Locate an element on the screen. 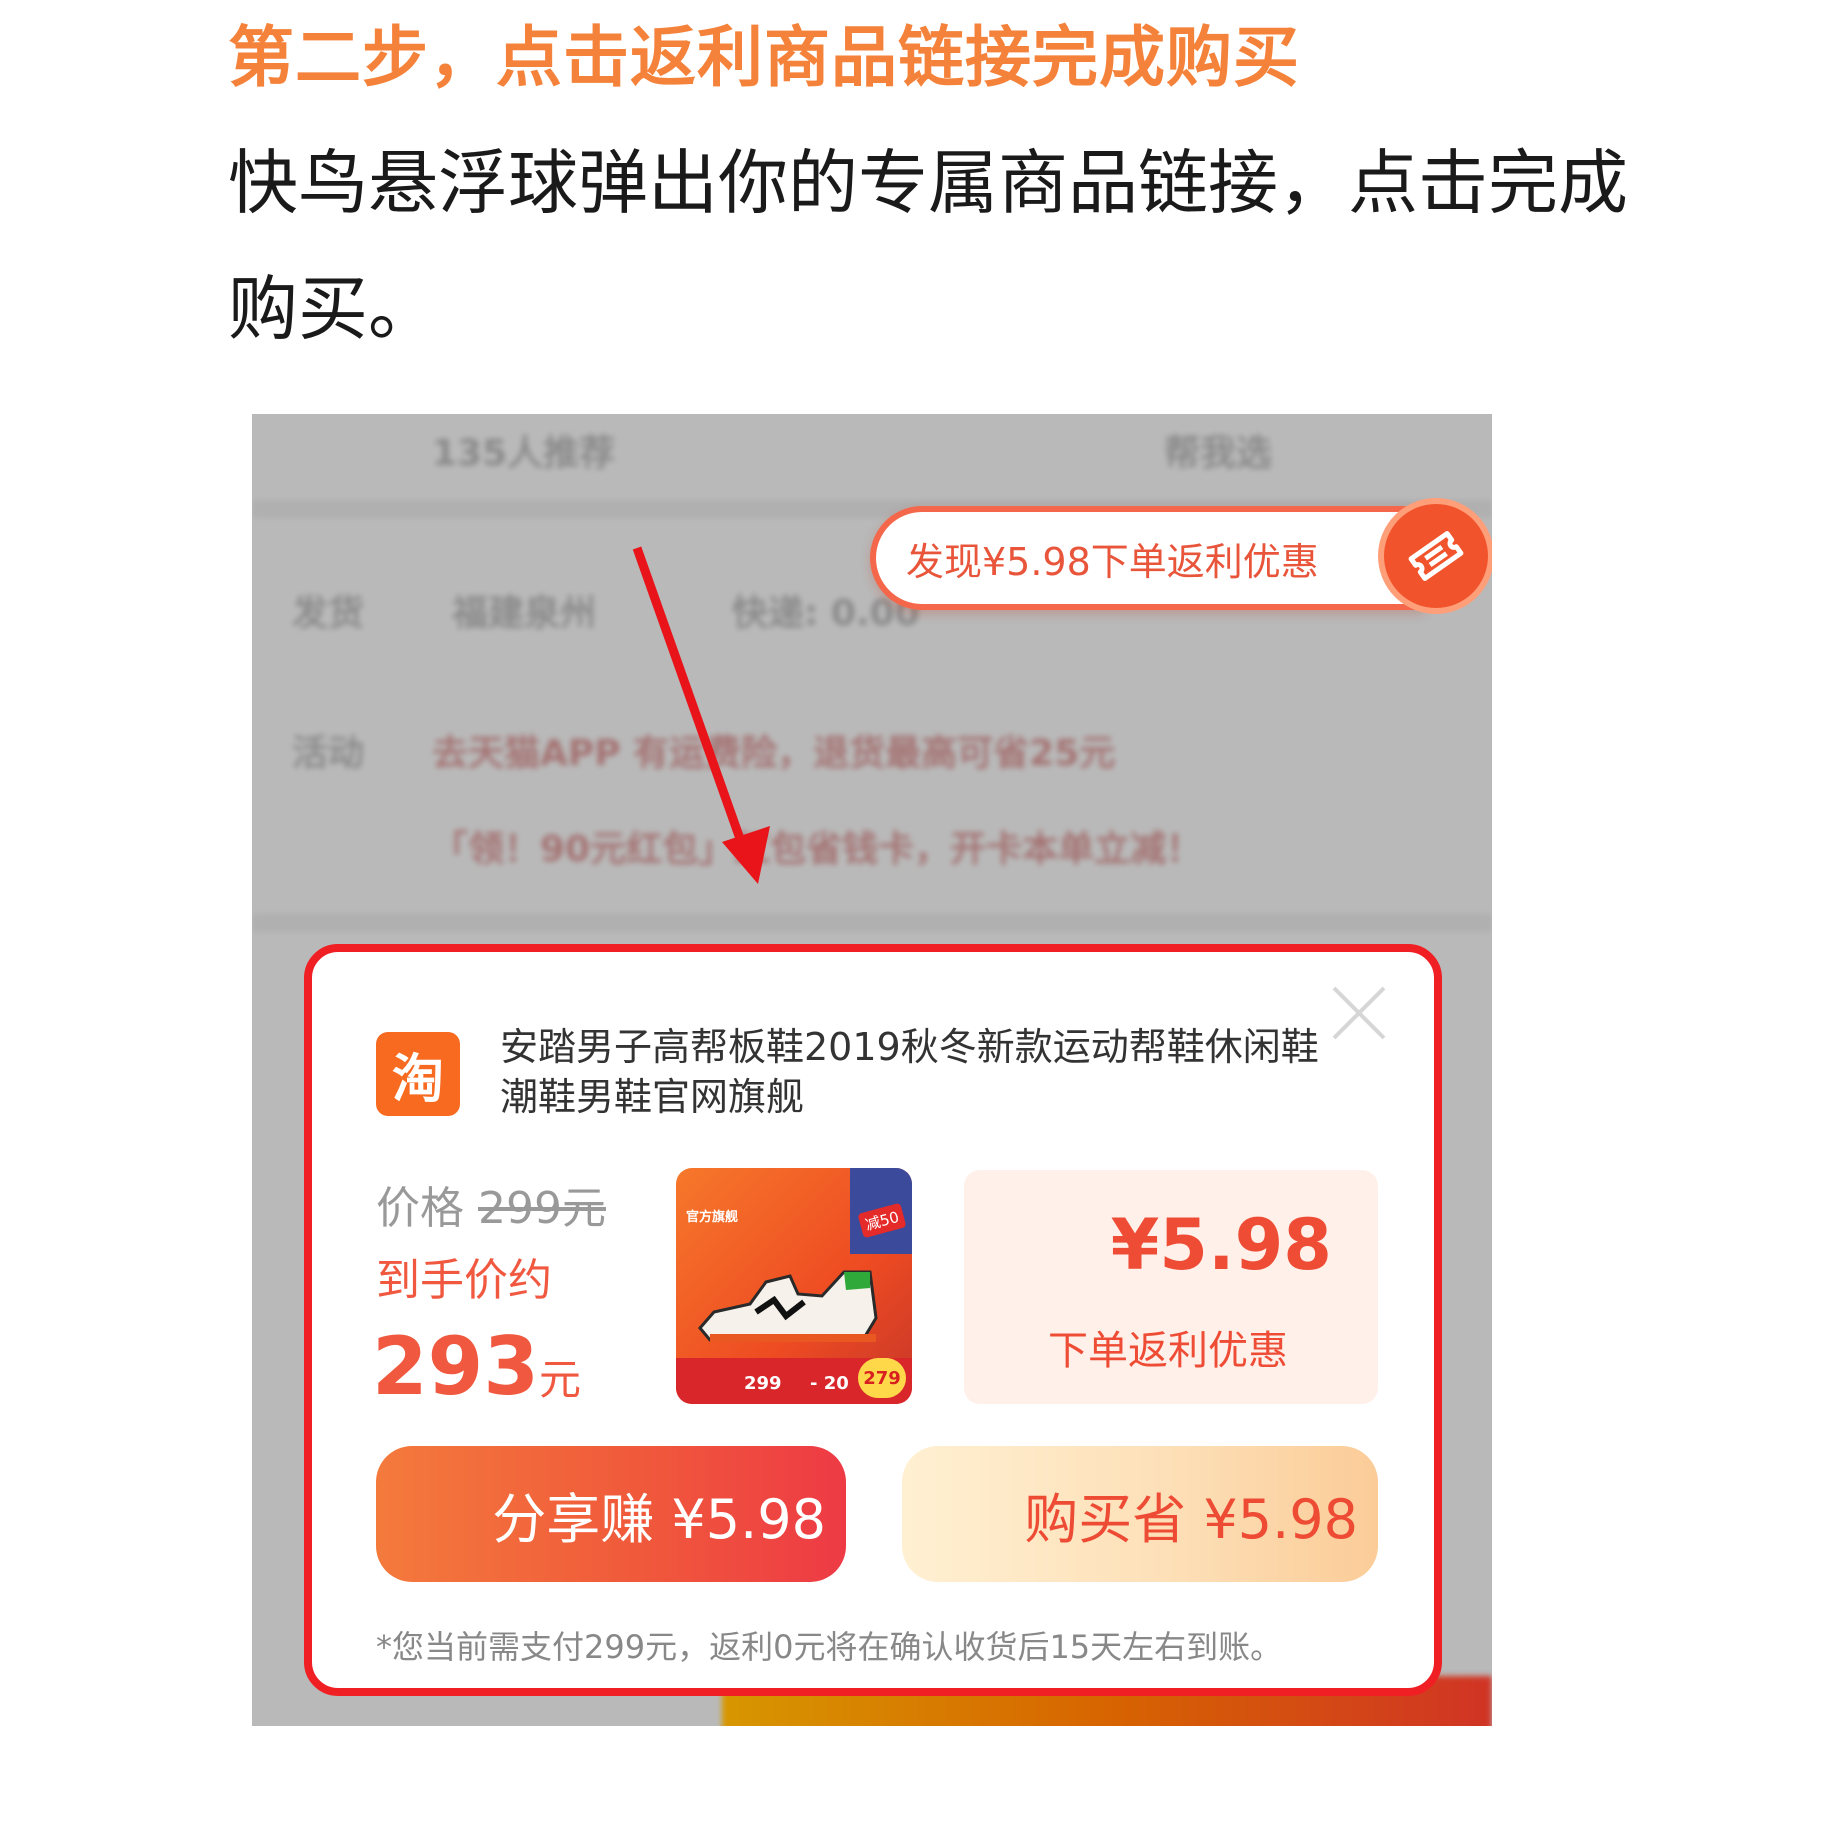 This screenshot has width=1824, height=1840. shop-tag: 官方旗舰 is located at coordinates (712, 1217).